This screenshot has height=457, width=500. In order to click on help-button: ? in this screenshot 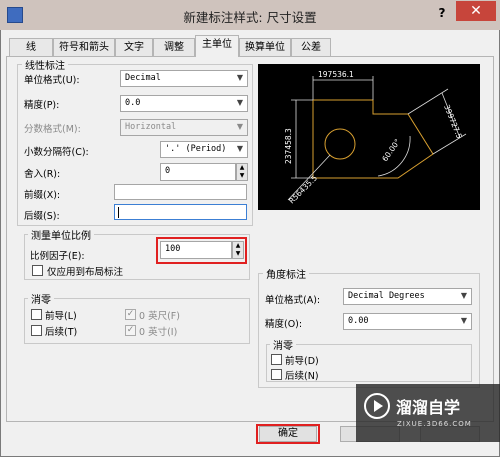, I will do `click(442, 13)`.